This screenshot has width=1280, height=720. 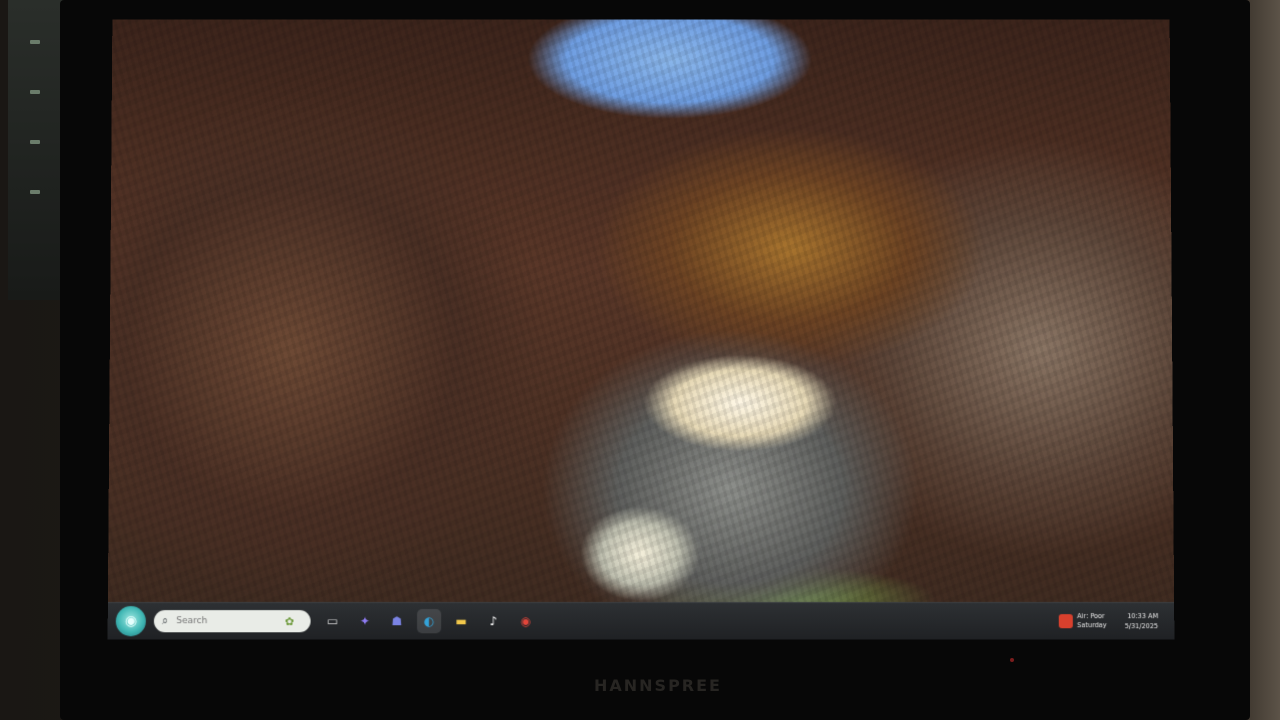 What do you see at coordinates (641, 621) in the screenshot?
I see `taskbar: ◉ ⌕ ✿ ▭ ✦ ☗ ◐ ▬ ♪` at bounding box center [641, 621].